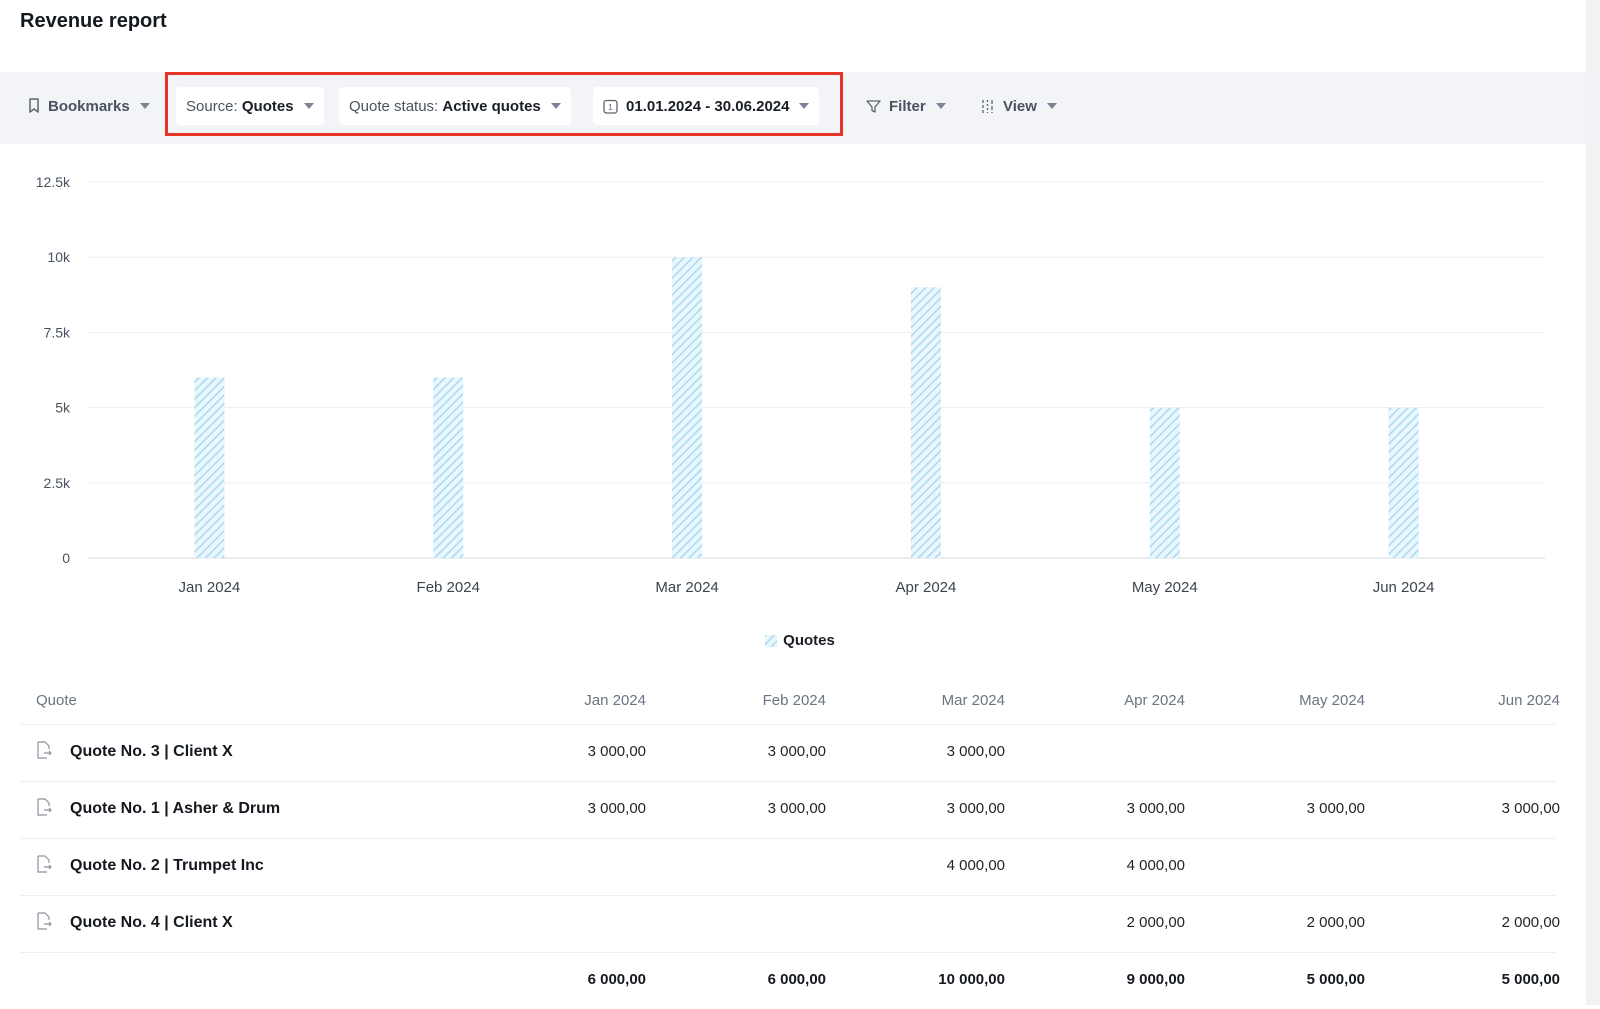  What do you see at coordinates (809, 640) in the screenshot?
I see `legend-label: Quotes` at bounding box center [809, 640].